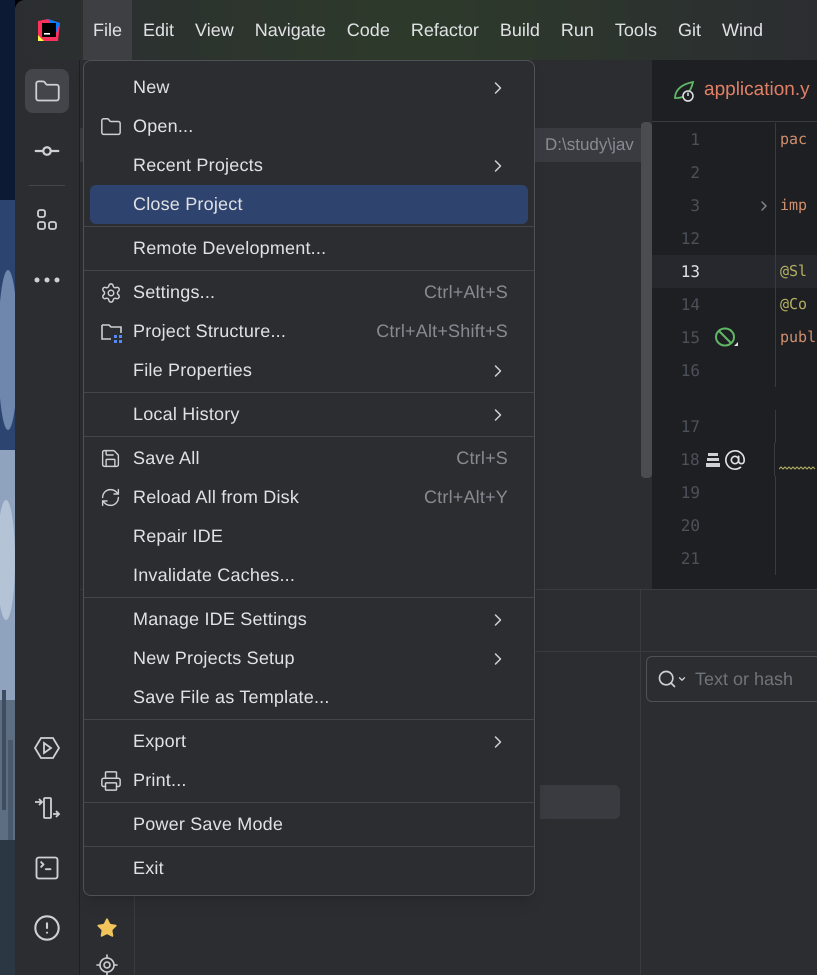 The width and height of the screenshot is (817, 975). I want to click on menu-item: Reload All from Disk Ctrl+Alt+Y, so click(309, 497).